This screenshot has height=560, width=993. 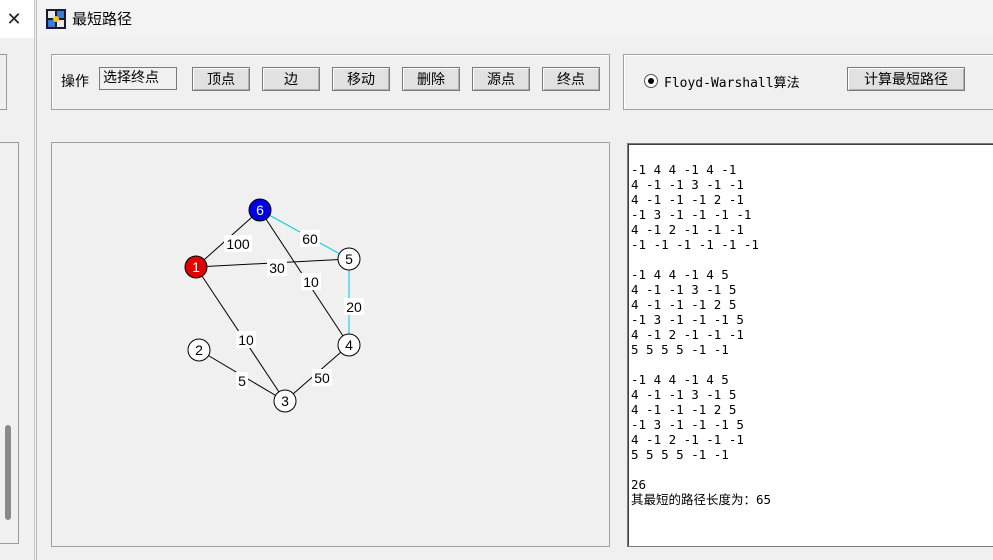 I want to click on app-icon, so click(x=56, y=19).